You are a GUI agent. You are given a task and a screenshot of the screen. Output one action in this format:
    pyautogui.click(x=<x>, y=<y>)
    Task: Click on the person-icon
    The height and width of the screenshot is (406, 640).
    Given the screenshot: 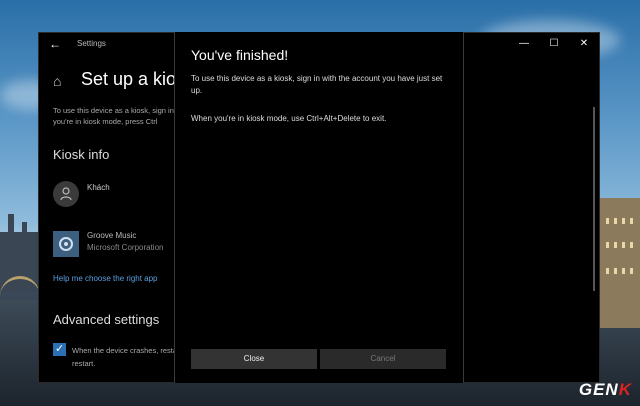 What is the action you would take?
    pyautogui.click(x=66, y=194)
    